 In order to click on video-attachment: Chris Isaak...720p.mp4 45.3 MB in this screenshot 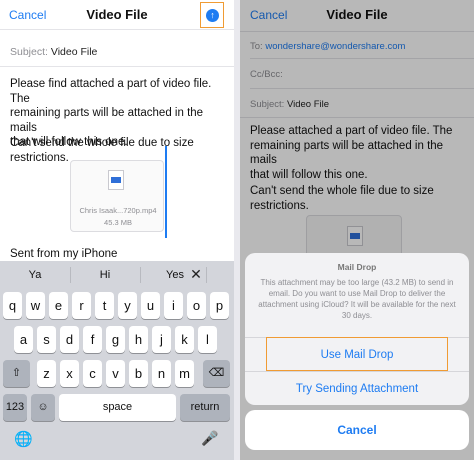, I will do `click(117, 196)`.